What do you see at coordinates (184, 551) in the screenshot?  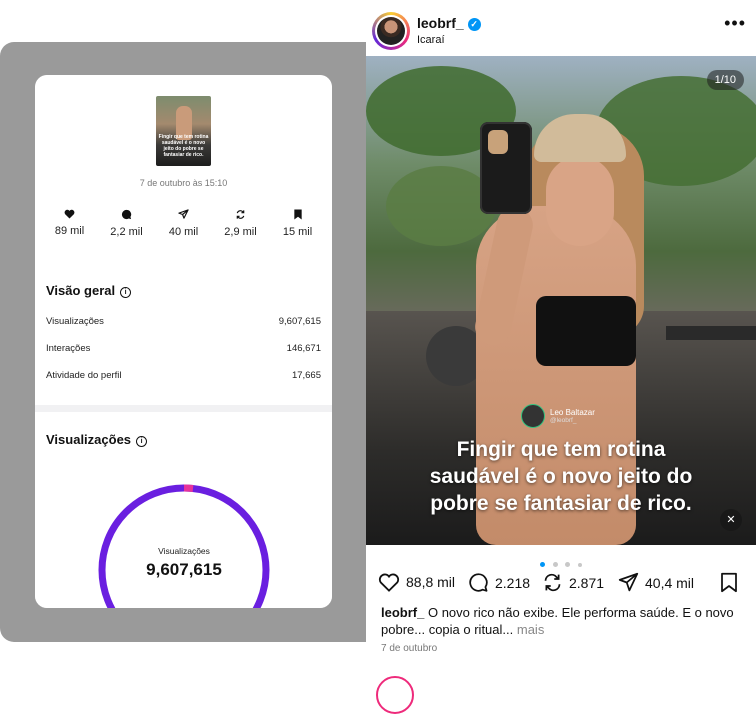 I see `ring-label: Visualizações` at bounding box center [184, 551].